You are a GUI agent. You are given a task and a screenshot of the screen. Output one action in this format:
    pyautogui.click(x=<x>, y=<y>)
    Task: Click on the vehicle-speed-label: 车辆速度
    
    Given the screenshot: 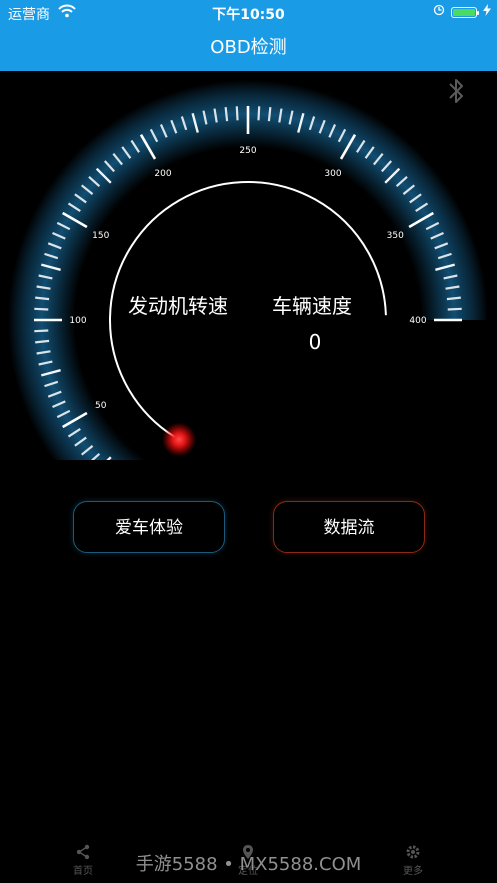 What is the action you would take?
    pyautogui.click(x=312, y=306)
    